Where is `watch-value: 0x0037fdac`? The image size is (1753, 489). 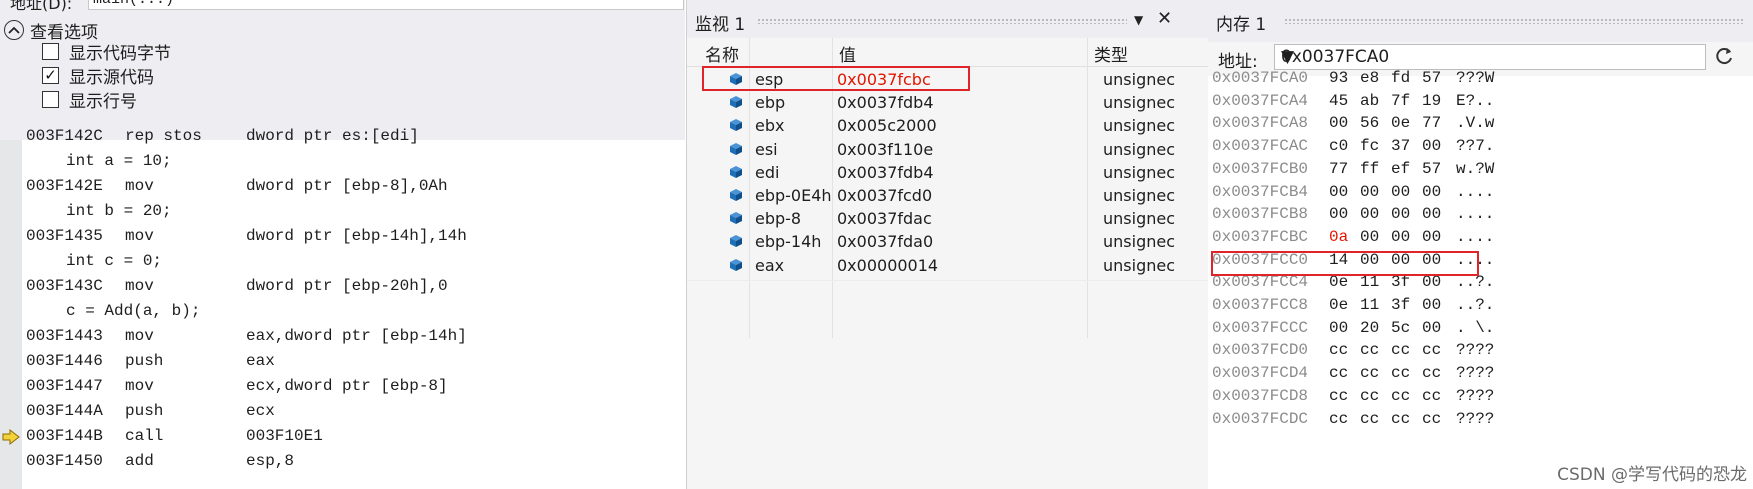
watch-value: 0x0037fdac is located at coordinates (884, 218).